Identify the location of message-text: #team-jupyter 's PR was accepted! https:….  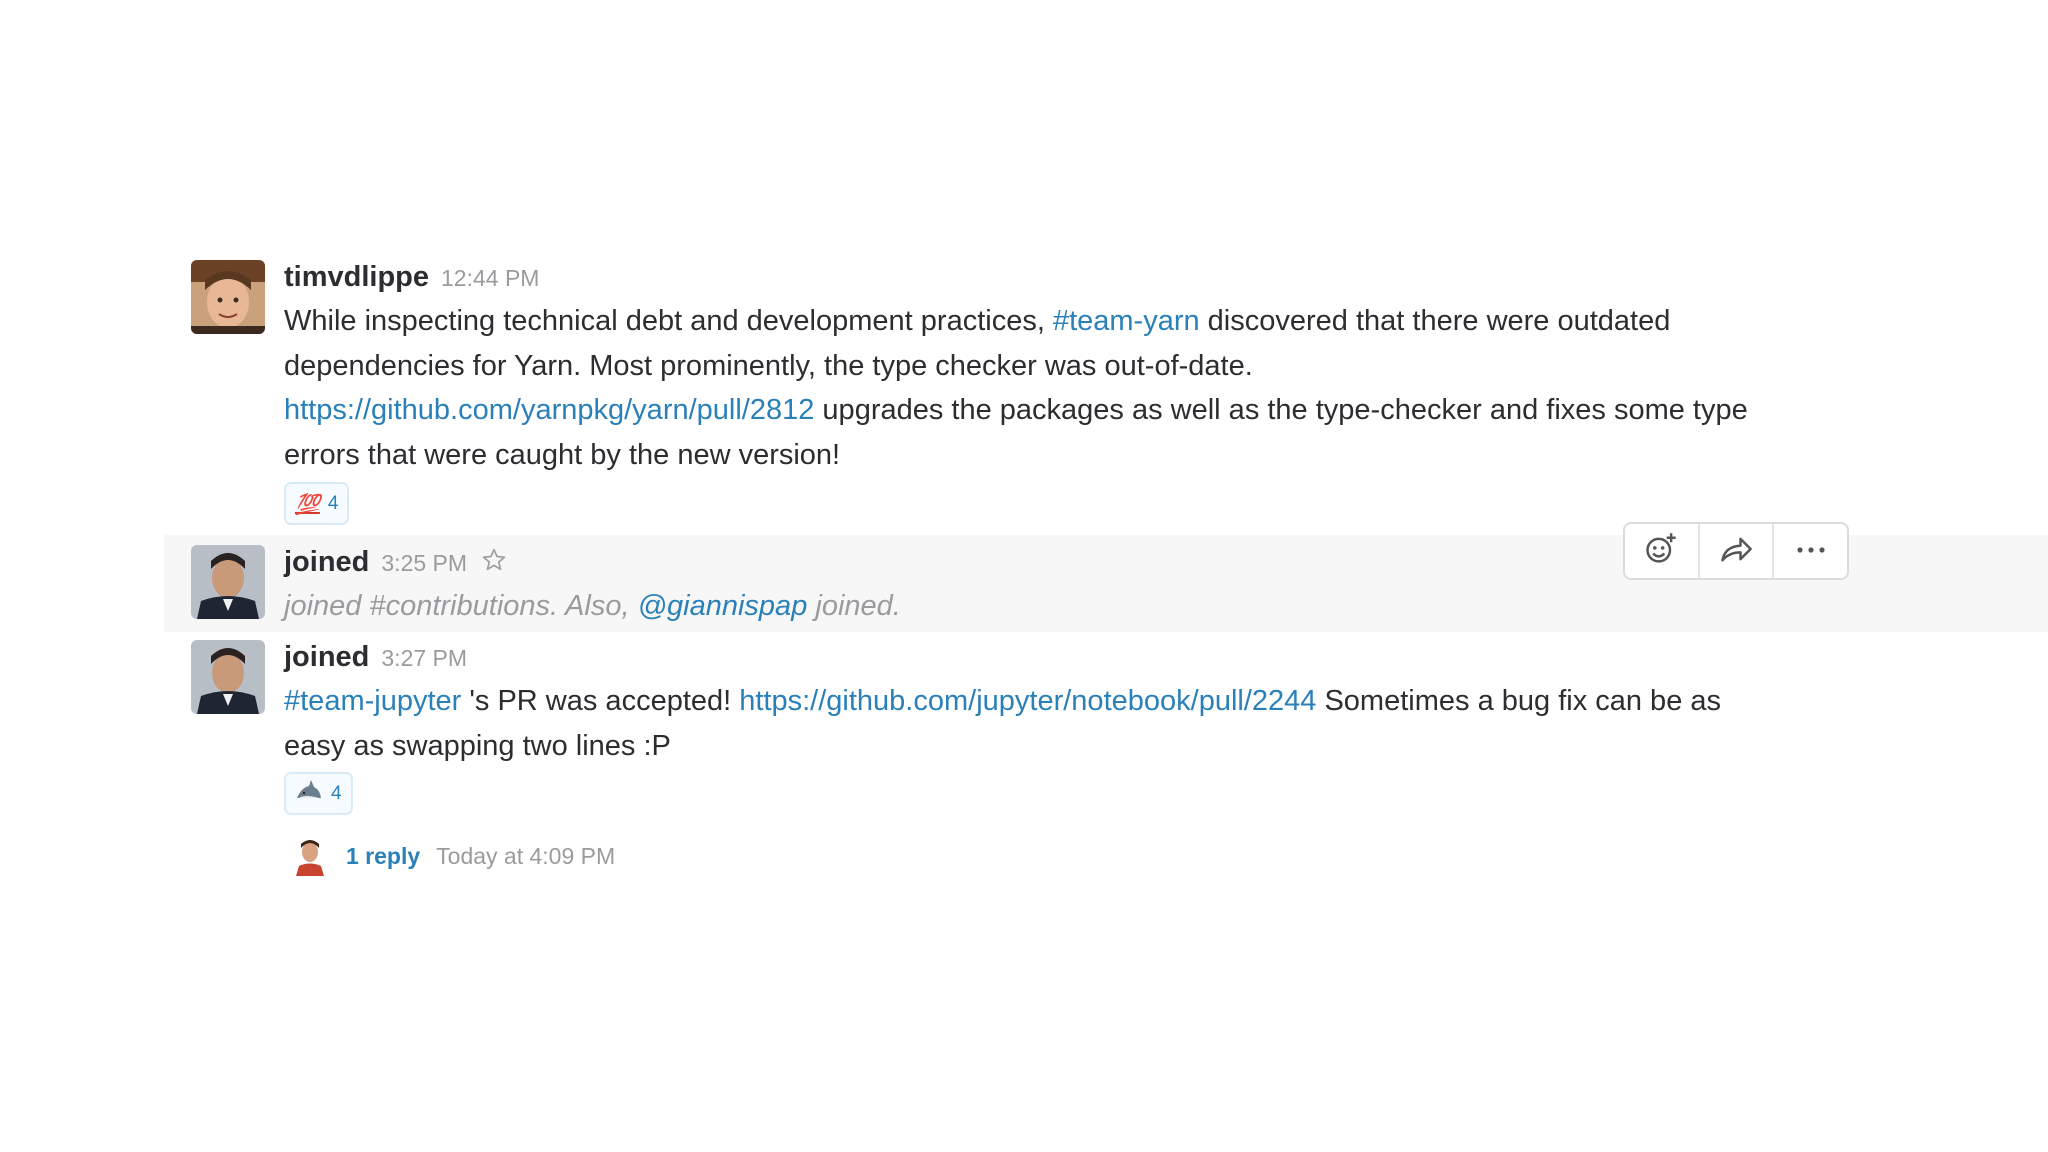
(1003, 723).